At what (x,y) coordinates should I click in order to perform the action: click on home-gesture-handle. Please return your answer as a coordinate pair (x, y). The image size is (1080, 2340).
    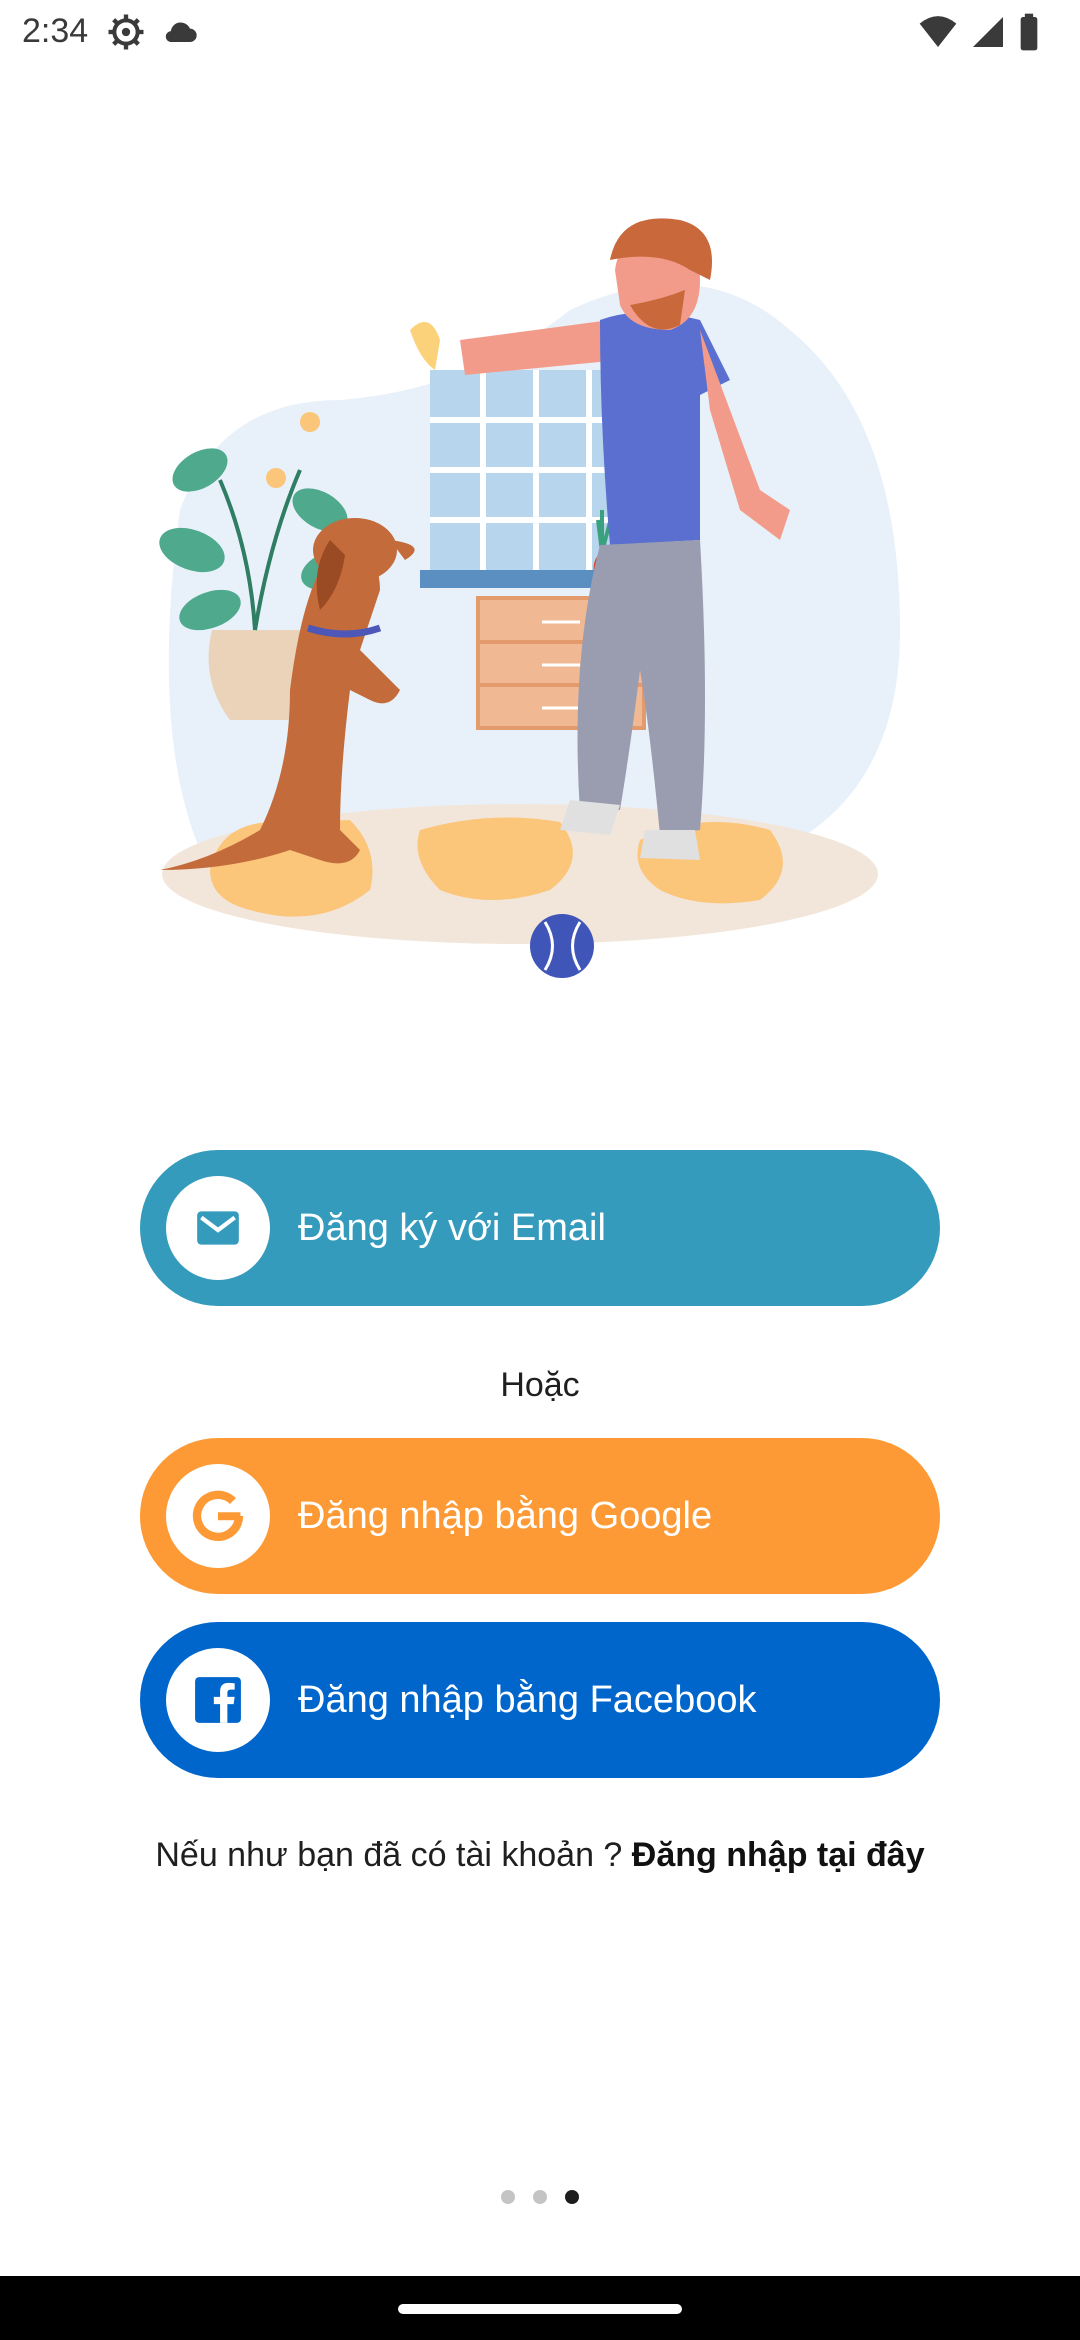
    Looking at the image, I should click on (540, 2309).